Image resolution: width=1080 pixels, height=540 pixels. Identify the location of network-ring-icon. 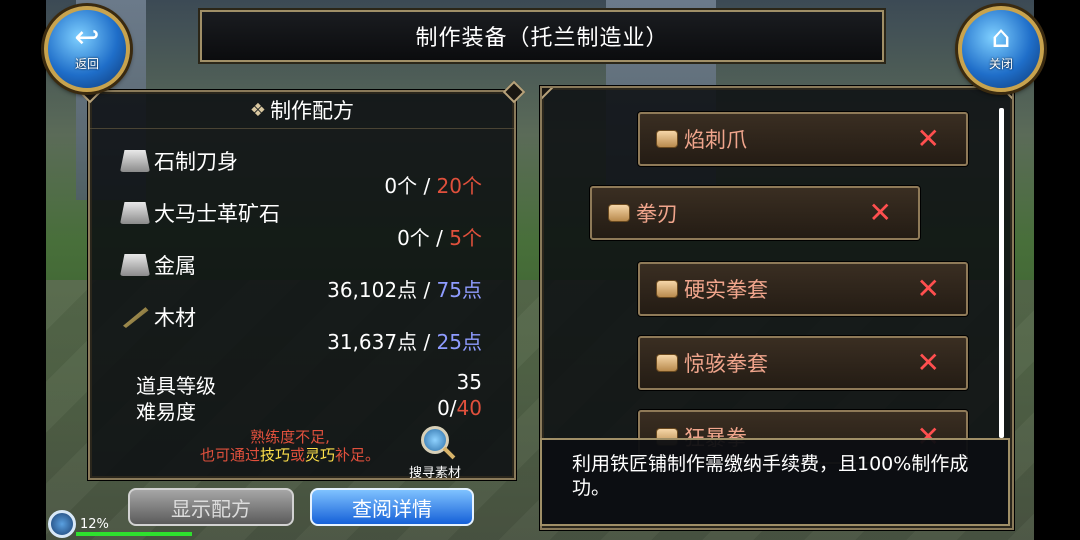
(62, 524).